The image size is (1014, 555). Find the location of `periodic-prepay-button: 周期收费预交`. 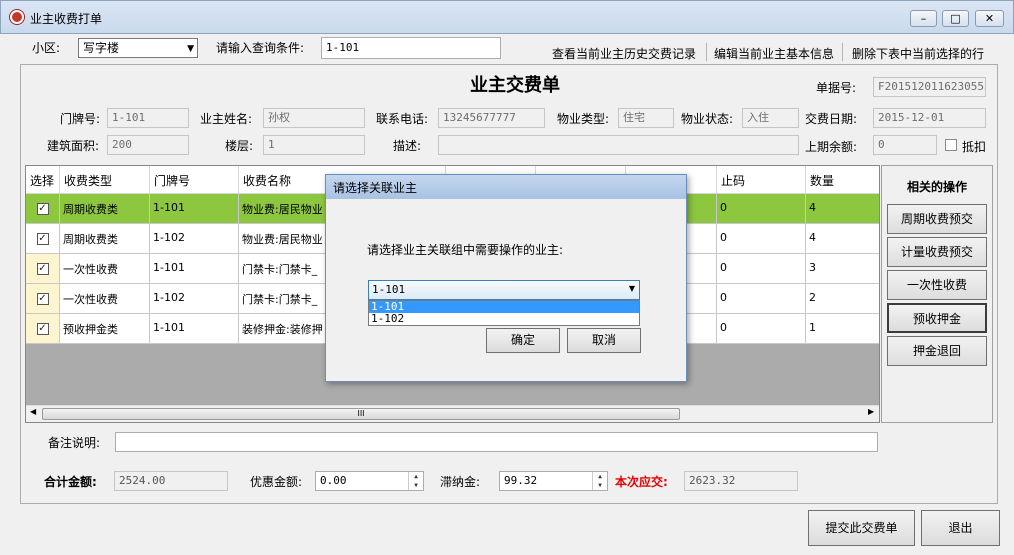

periodic-prepay-button: 周期收费预交 is located at coordinates (937, 219).